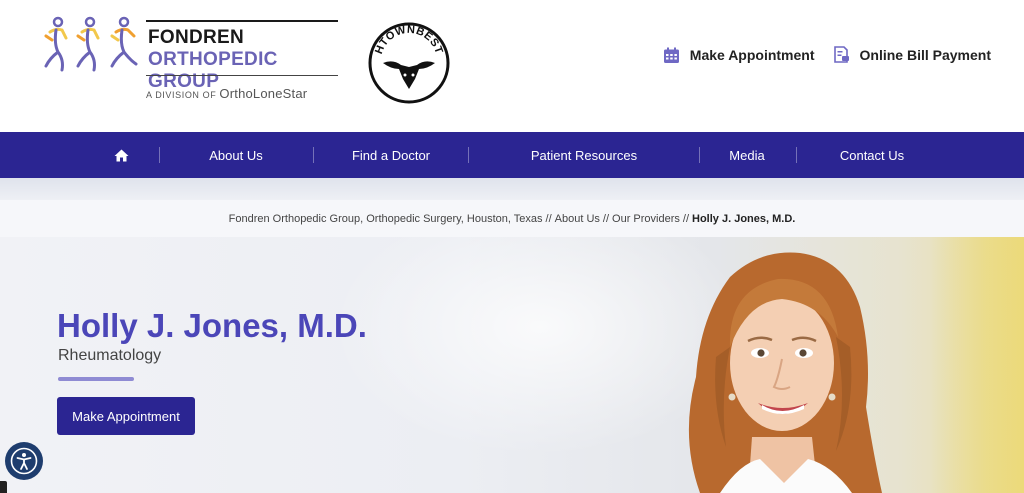 This screenshot has height=493, width=1024. Describe the element at coordinates (263, 93) in the screenshot. I see `division-brand: OrthoLoneStar` at that location.